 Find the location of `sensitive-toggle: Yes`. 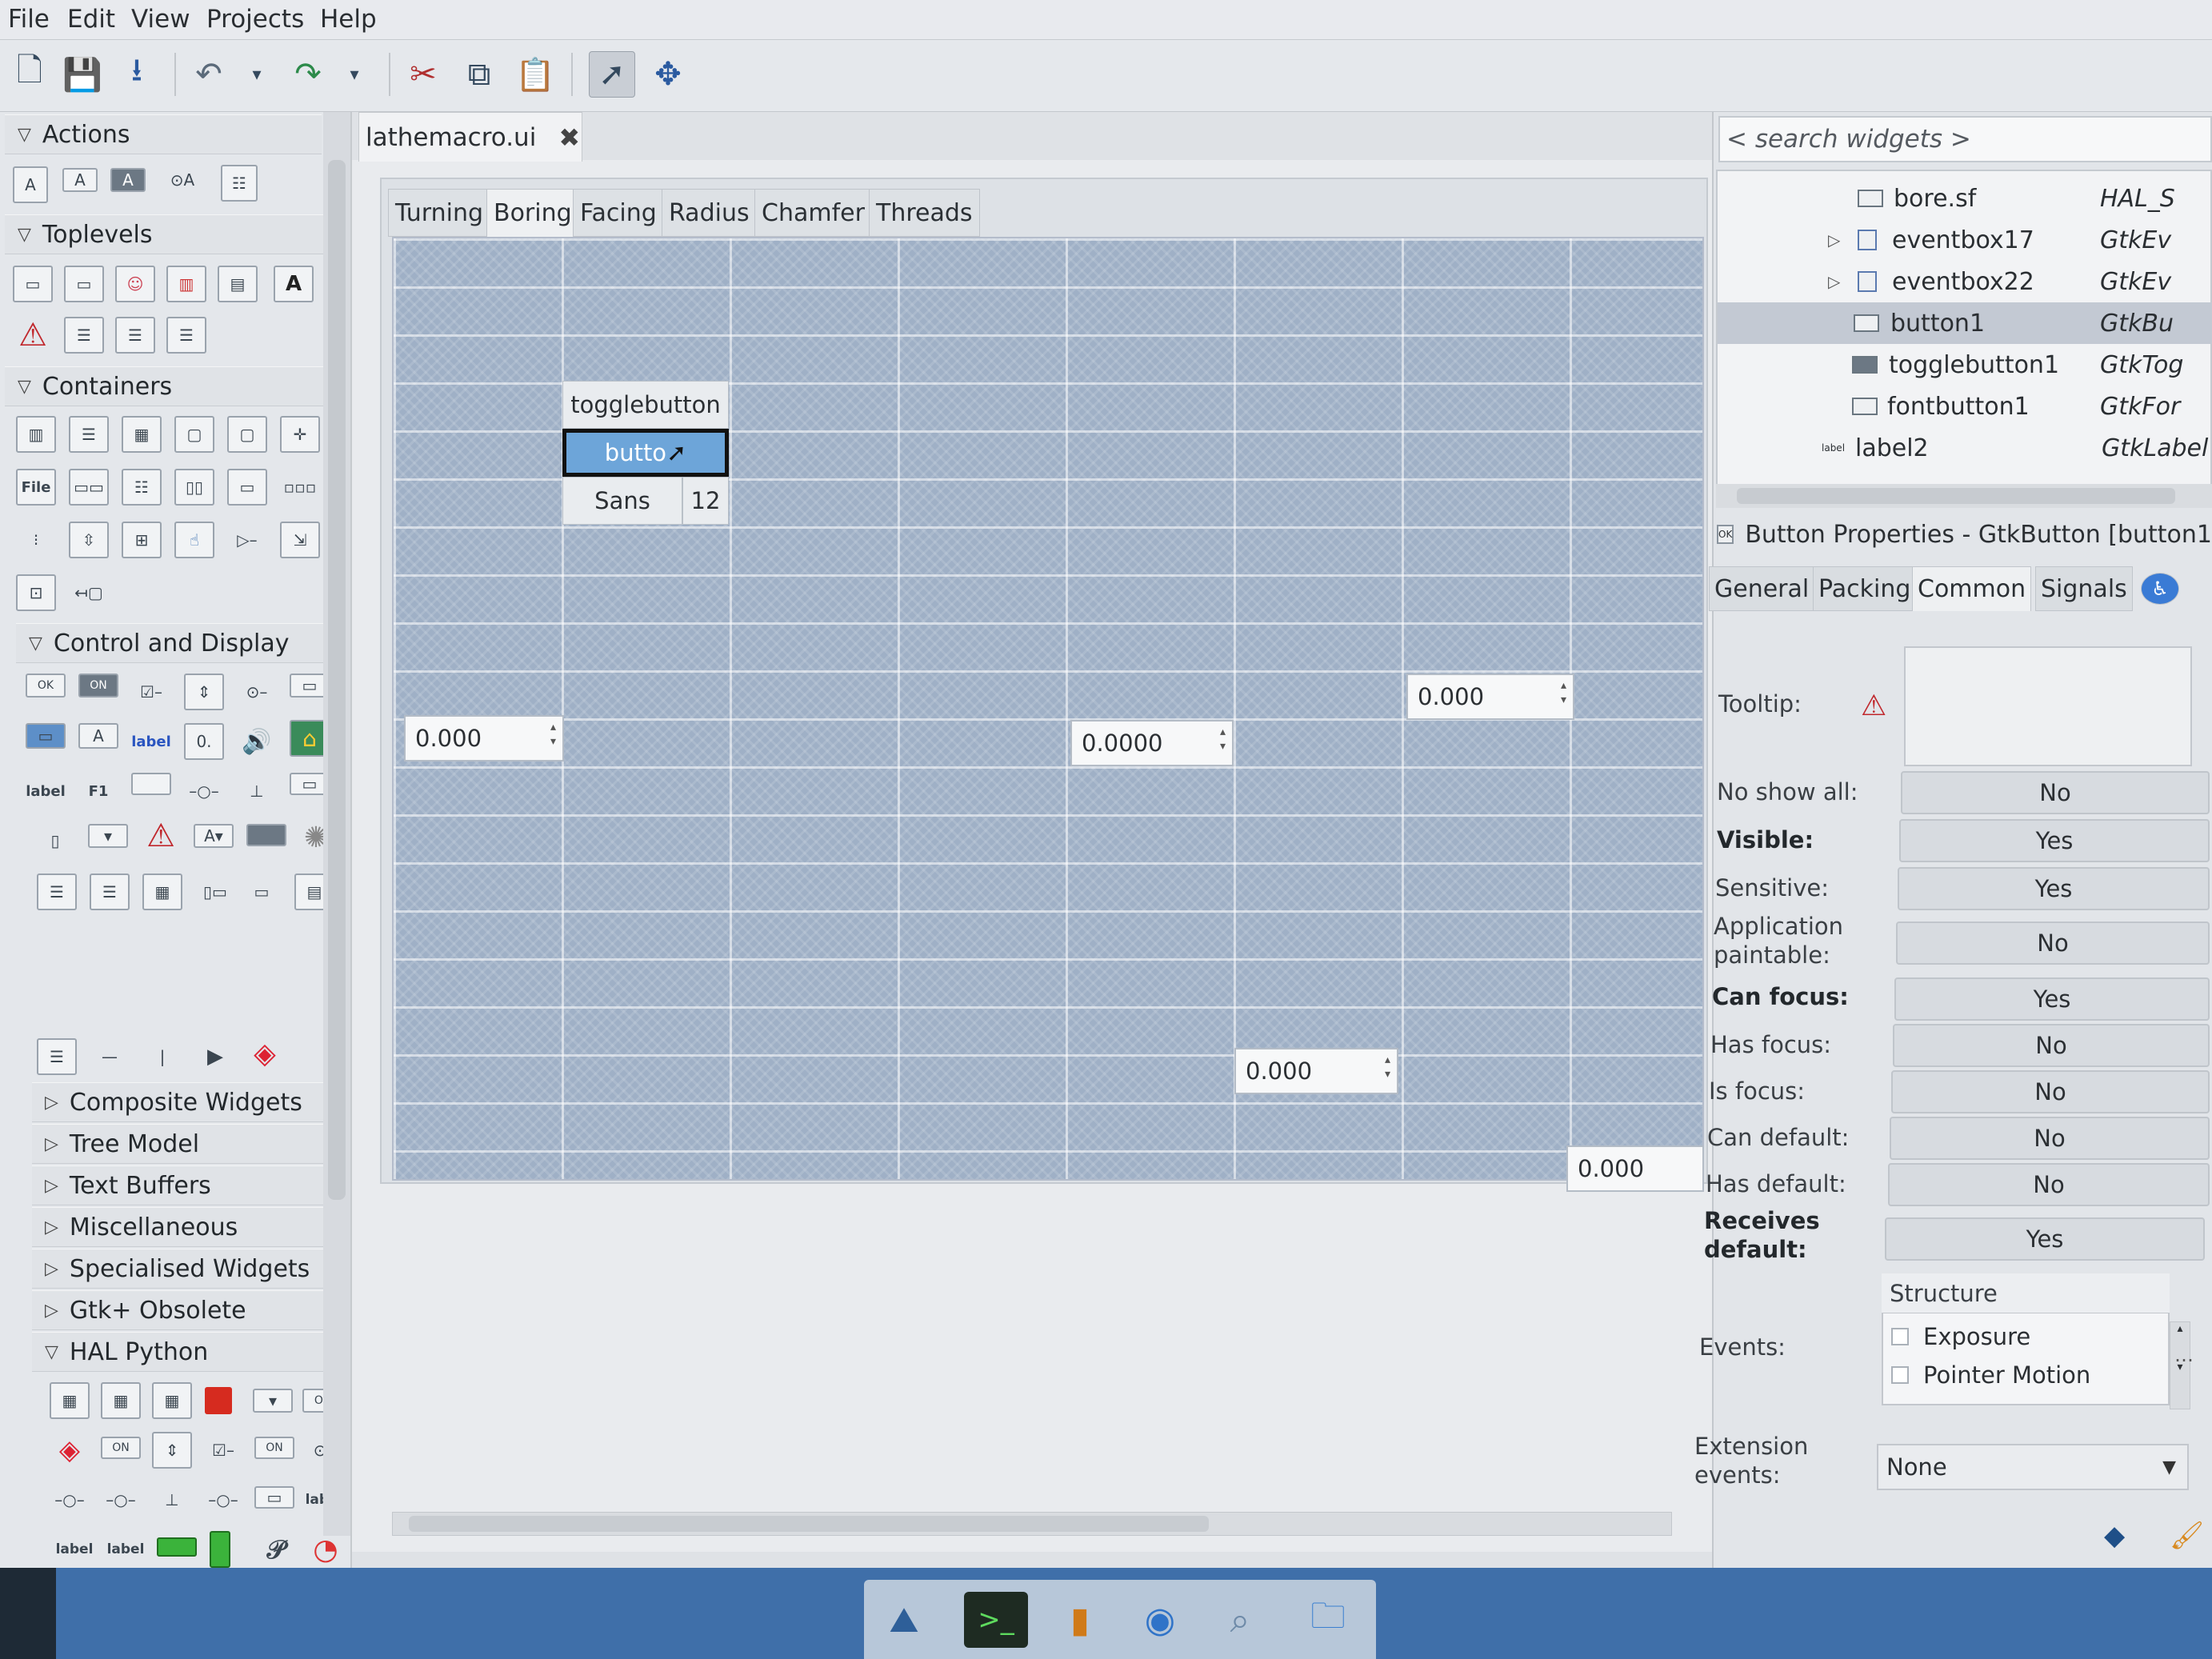

sensitive-toggle: Yes is located at coordinates (2054, 888).